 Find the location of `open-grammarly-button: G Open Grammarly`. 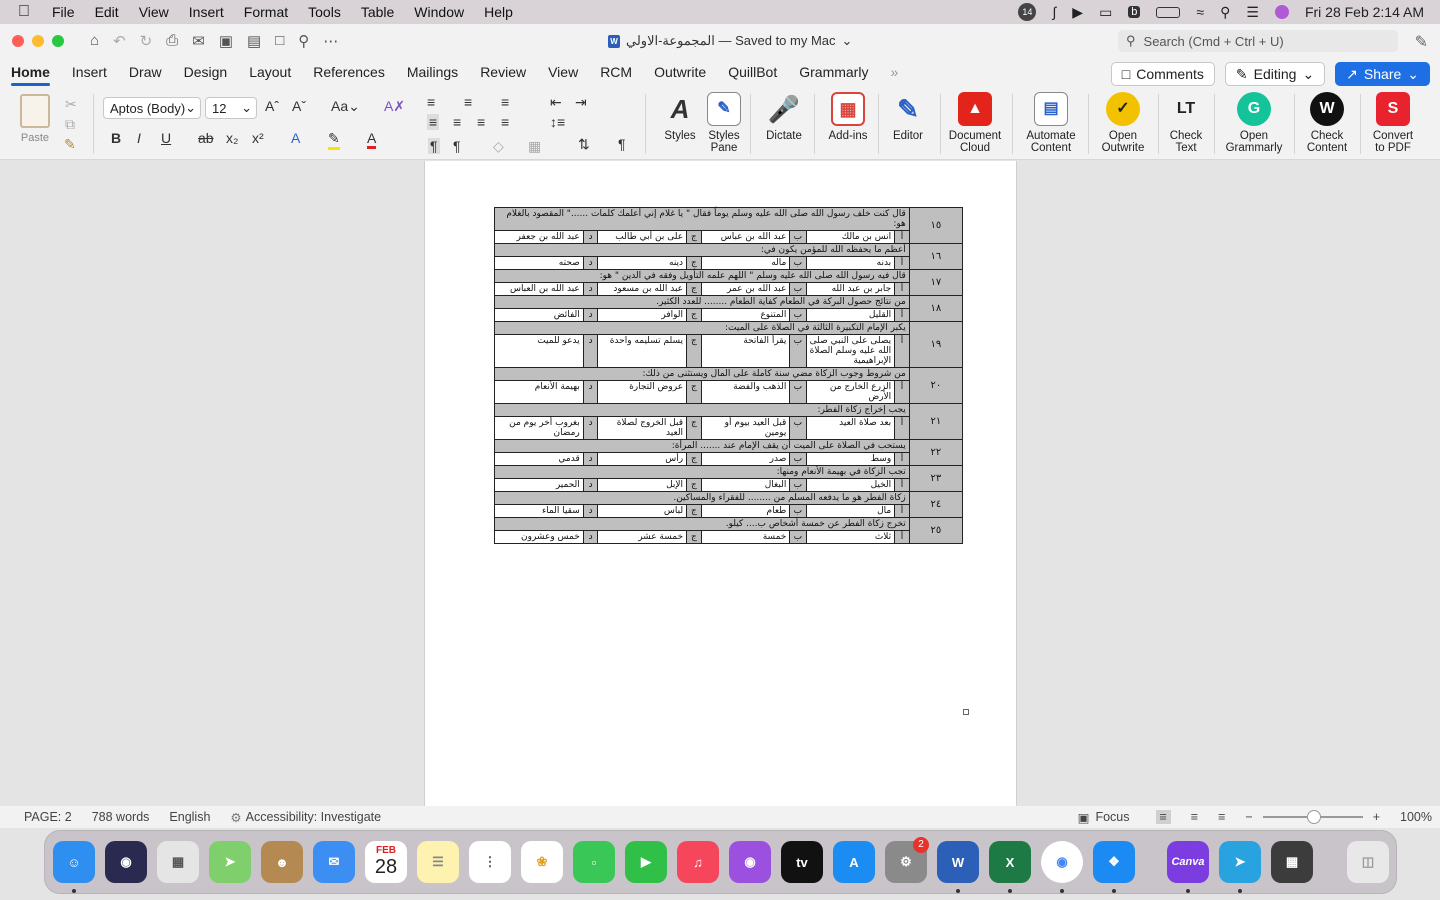

open-grammarly-button: G Open Grammarly is located at coordinates (1254, 123).